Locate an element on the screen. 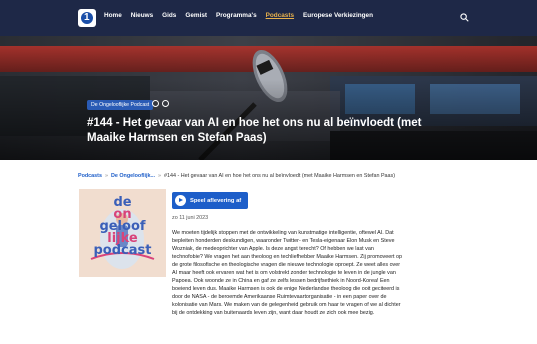  podcast-cover-art: de on geloof lijke podcast is located at coordinates (122, 233).